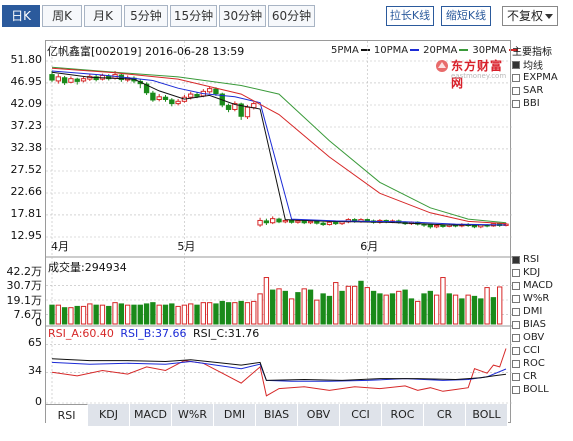 The width and height of the screenshot is (573, 441). I want to click on indicator-tab: BIAS, so click(277, 415).